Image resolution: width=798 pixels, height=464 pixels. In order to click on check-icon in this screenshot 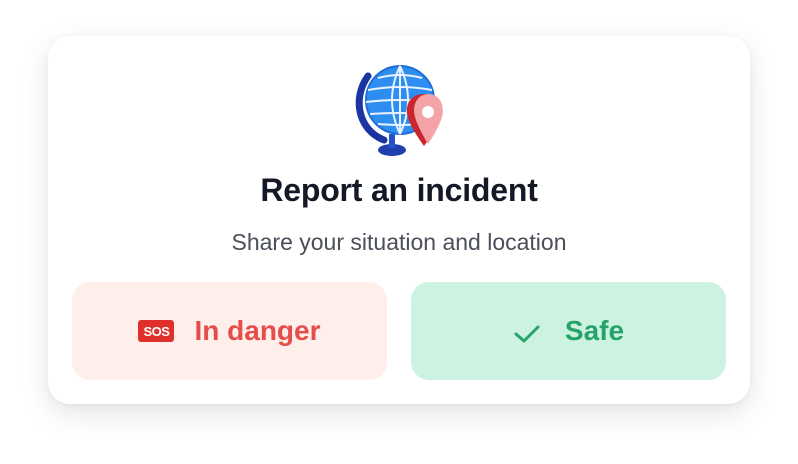, I will do `click(527, 331)`.